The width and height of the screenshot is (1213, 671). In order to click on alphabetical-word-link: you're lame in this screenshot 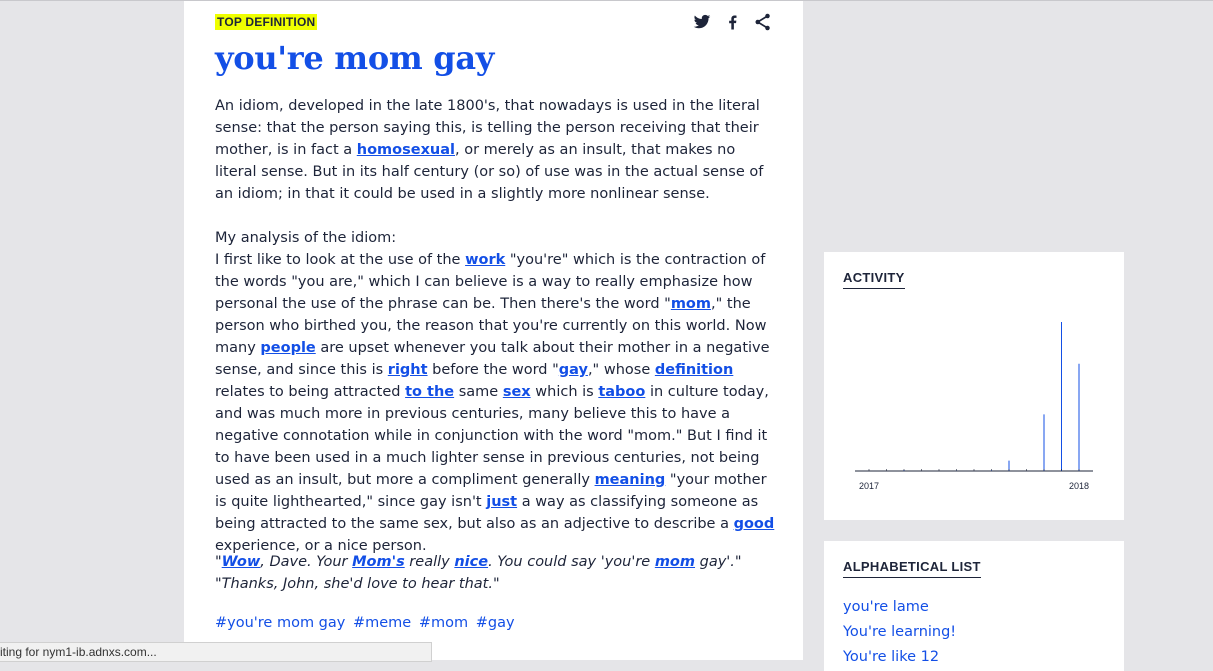, I will do `click(886, 607)`.